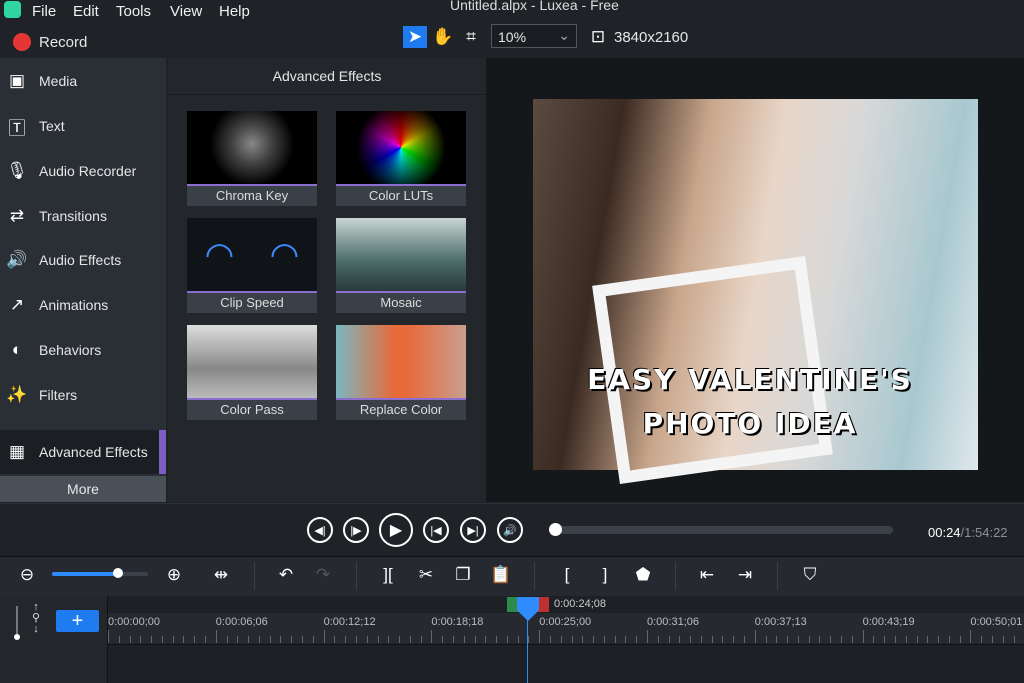 The image size is (1024, 683). I want to click on effect-clip-speed: ◠ ◠ Clip Speed, so click(252, 266).